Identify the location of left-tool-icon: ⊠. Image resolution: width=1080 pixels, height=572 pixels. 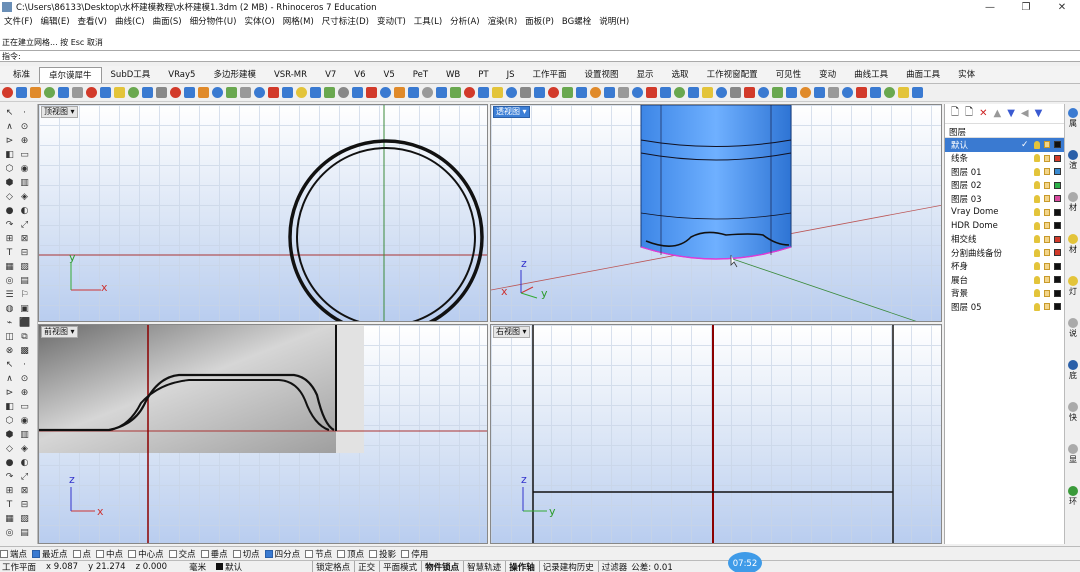
(24, 491).